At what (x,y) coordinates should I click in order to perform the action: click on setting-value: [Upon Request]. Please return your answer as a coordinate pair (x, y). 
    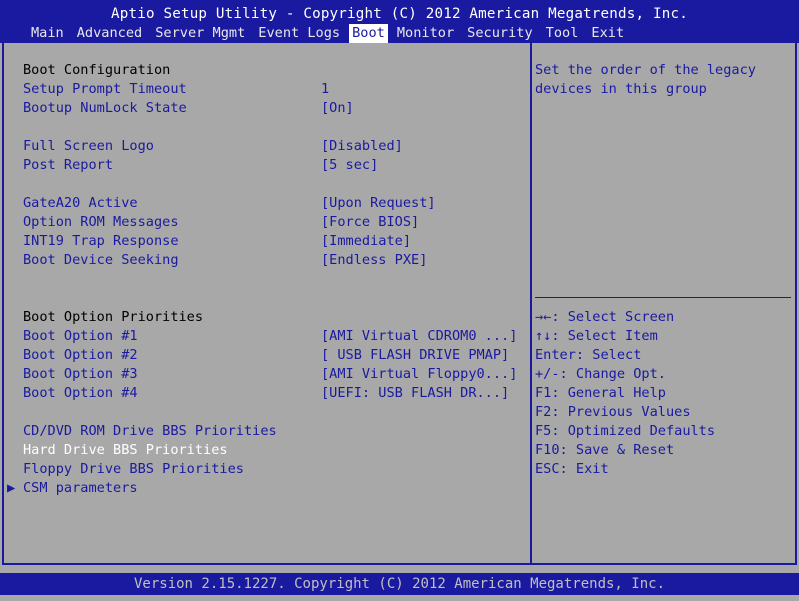
    Looking at the image, I should click on (378, 203).